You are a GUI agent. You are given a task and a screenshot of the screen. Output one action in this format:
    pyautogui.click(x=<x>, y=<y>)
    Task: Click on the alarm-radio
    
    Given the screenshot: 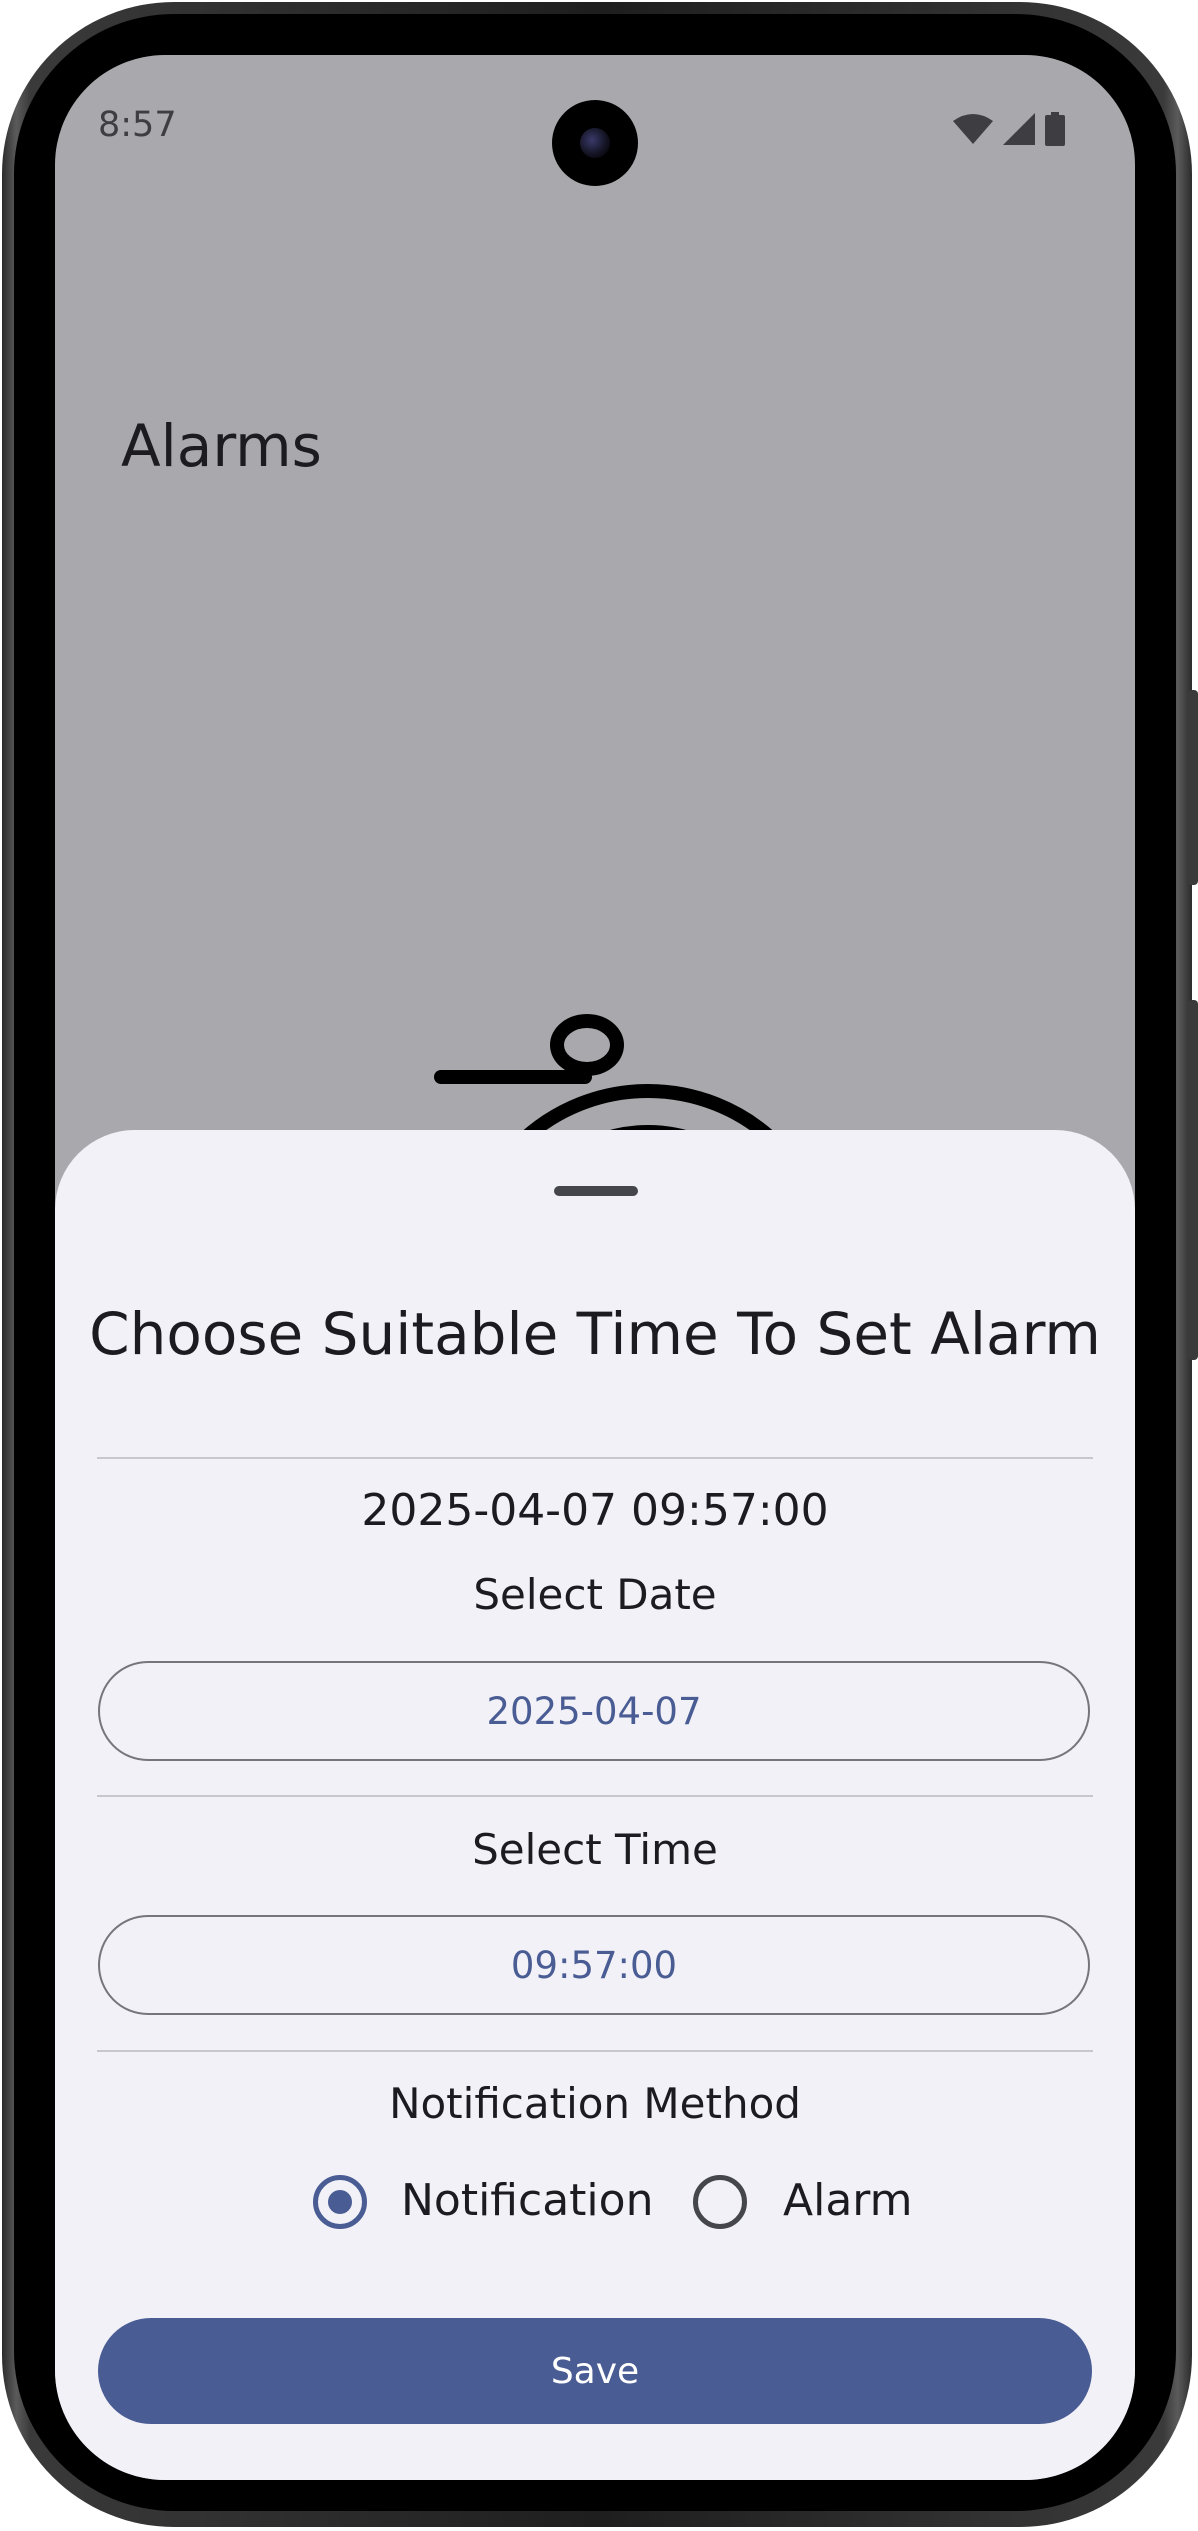 What is the action you would take?
    pyautogui.click(x=720, y=2202)
    